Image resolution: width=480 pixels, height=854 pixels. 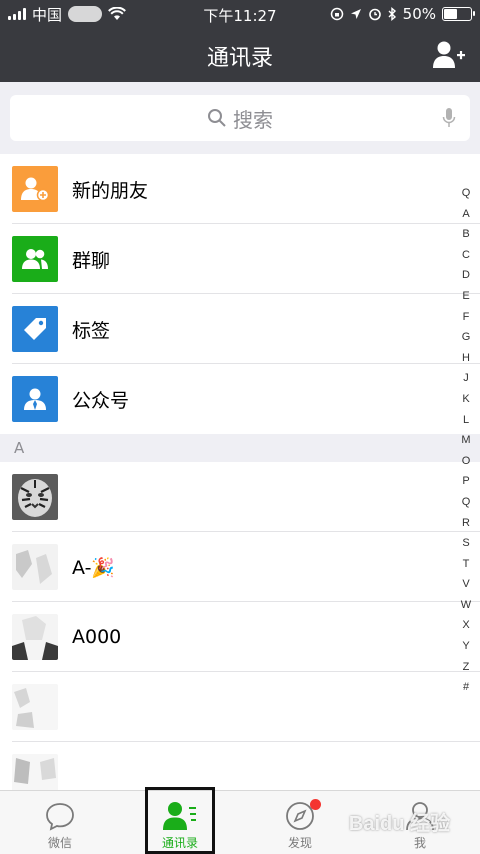 What do you see at coordinates (466, 255) in the screenshot?
I see `index-letter: C` at bounding box center [466, 255].